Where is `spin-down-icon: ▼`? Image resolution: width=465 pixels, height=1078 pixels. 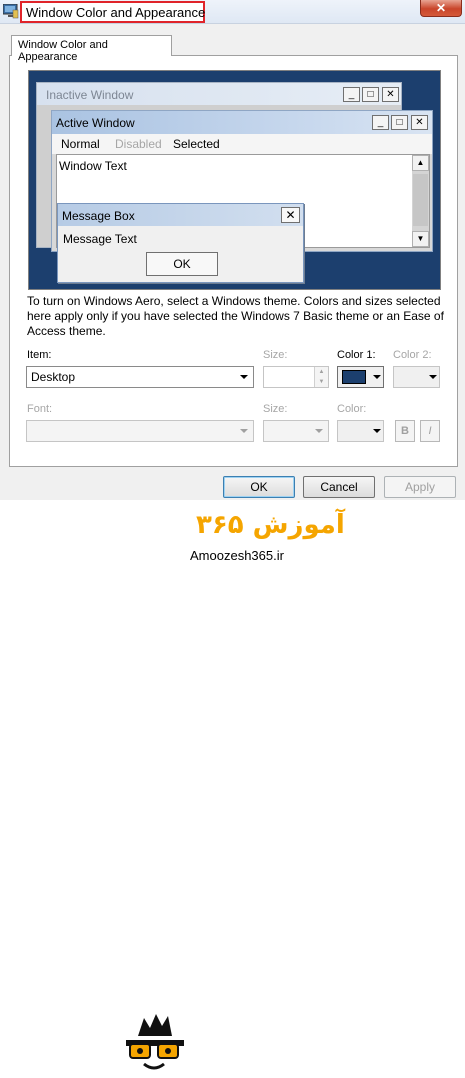
spin-down-icon: ▼ is located at coordinates (321, 382).